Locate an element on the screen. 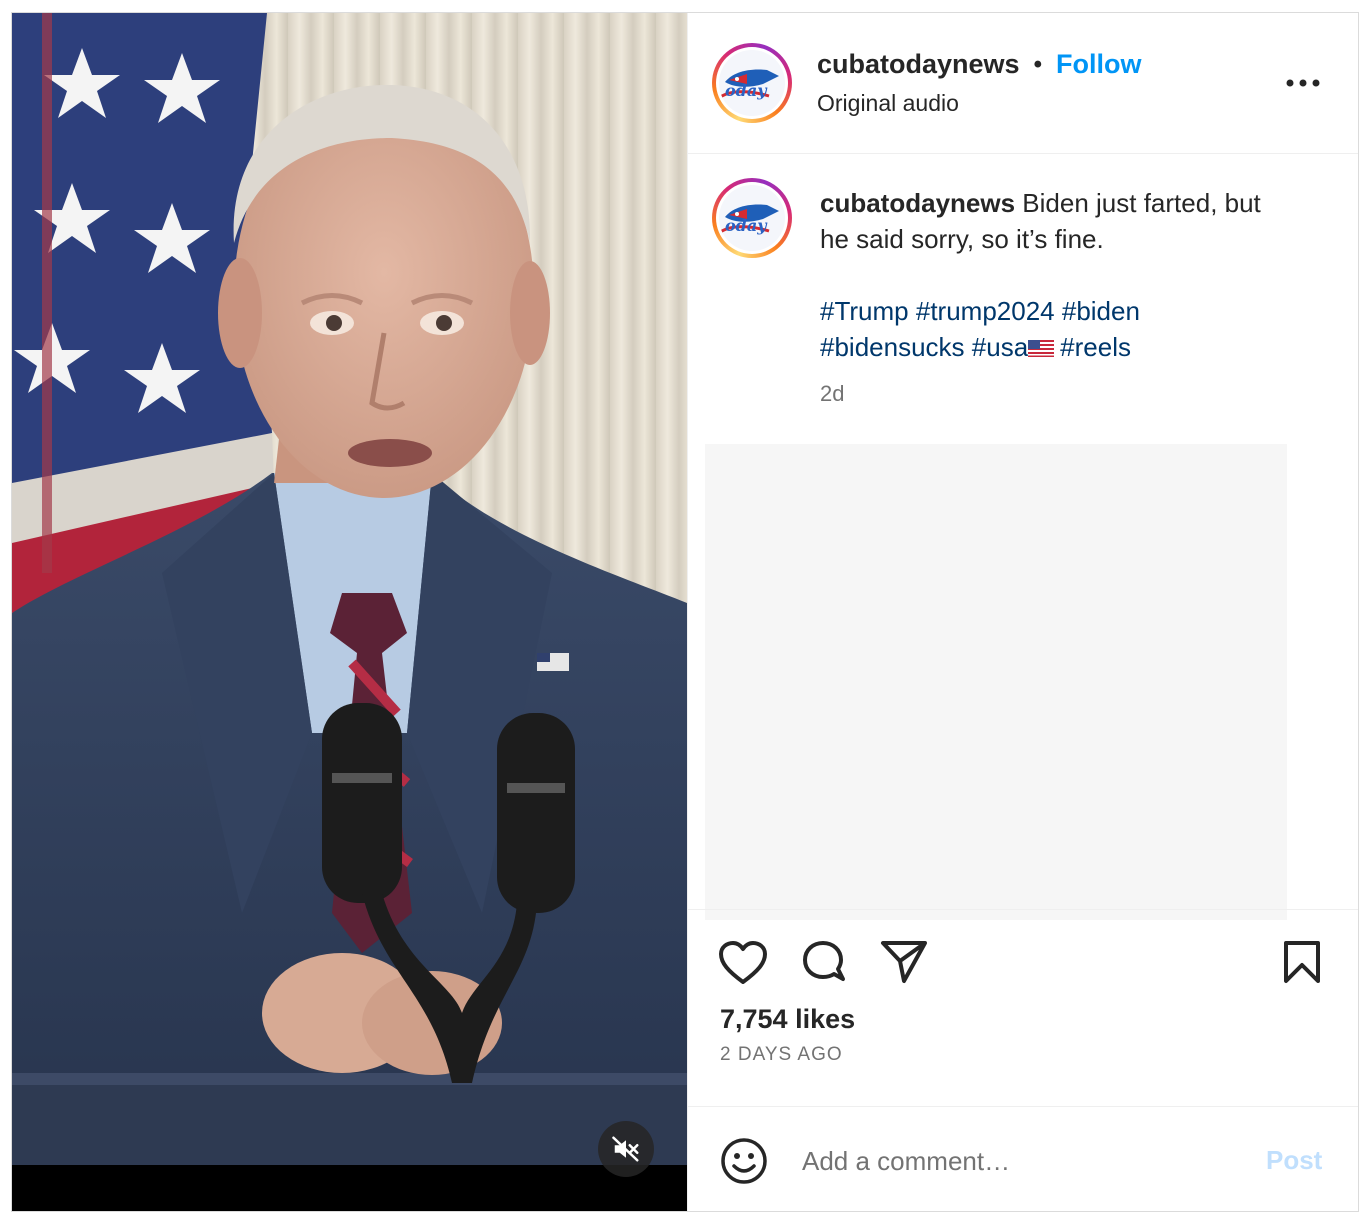  save-button is located at coordinates (1302, 964).